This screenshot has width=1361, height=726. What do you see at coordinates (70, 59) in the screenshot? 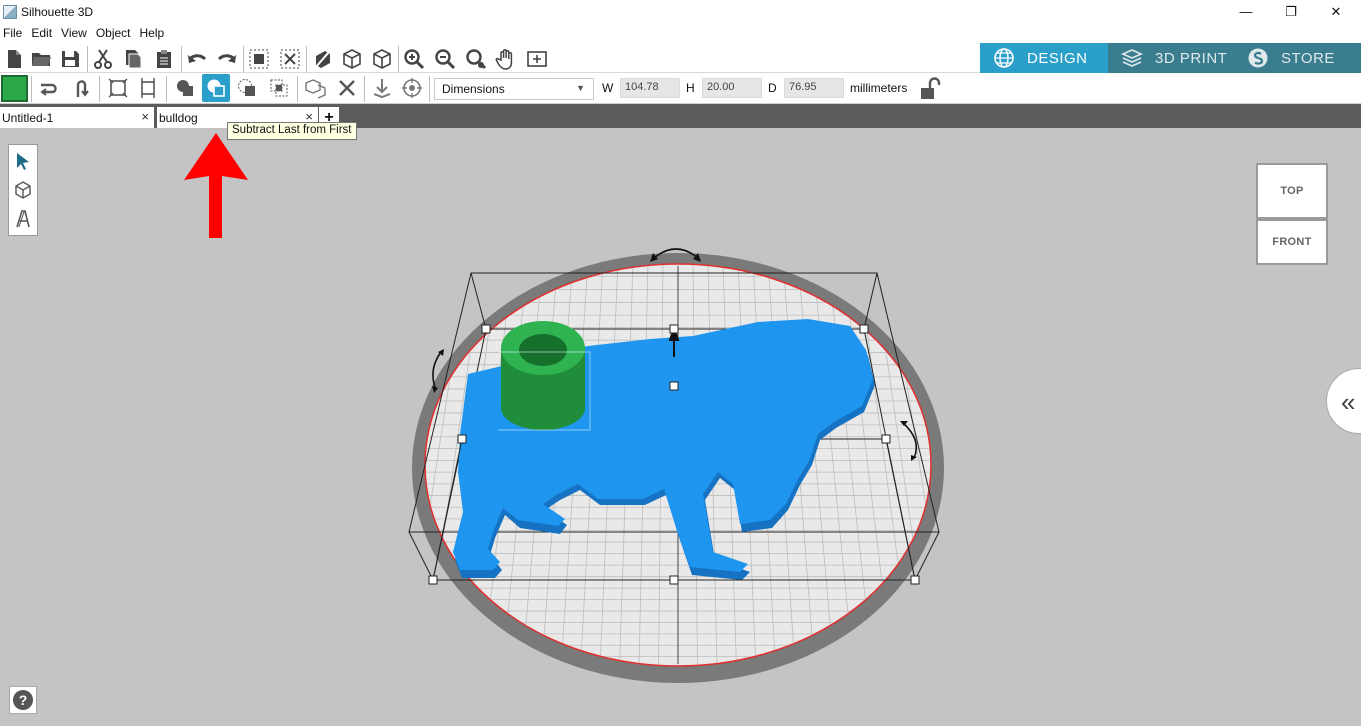
I see `save-button` at bounding box center [70, 59].